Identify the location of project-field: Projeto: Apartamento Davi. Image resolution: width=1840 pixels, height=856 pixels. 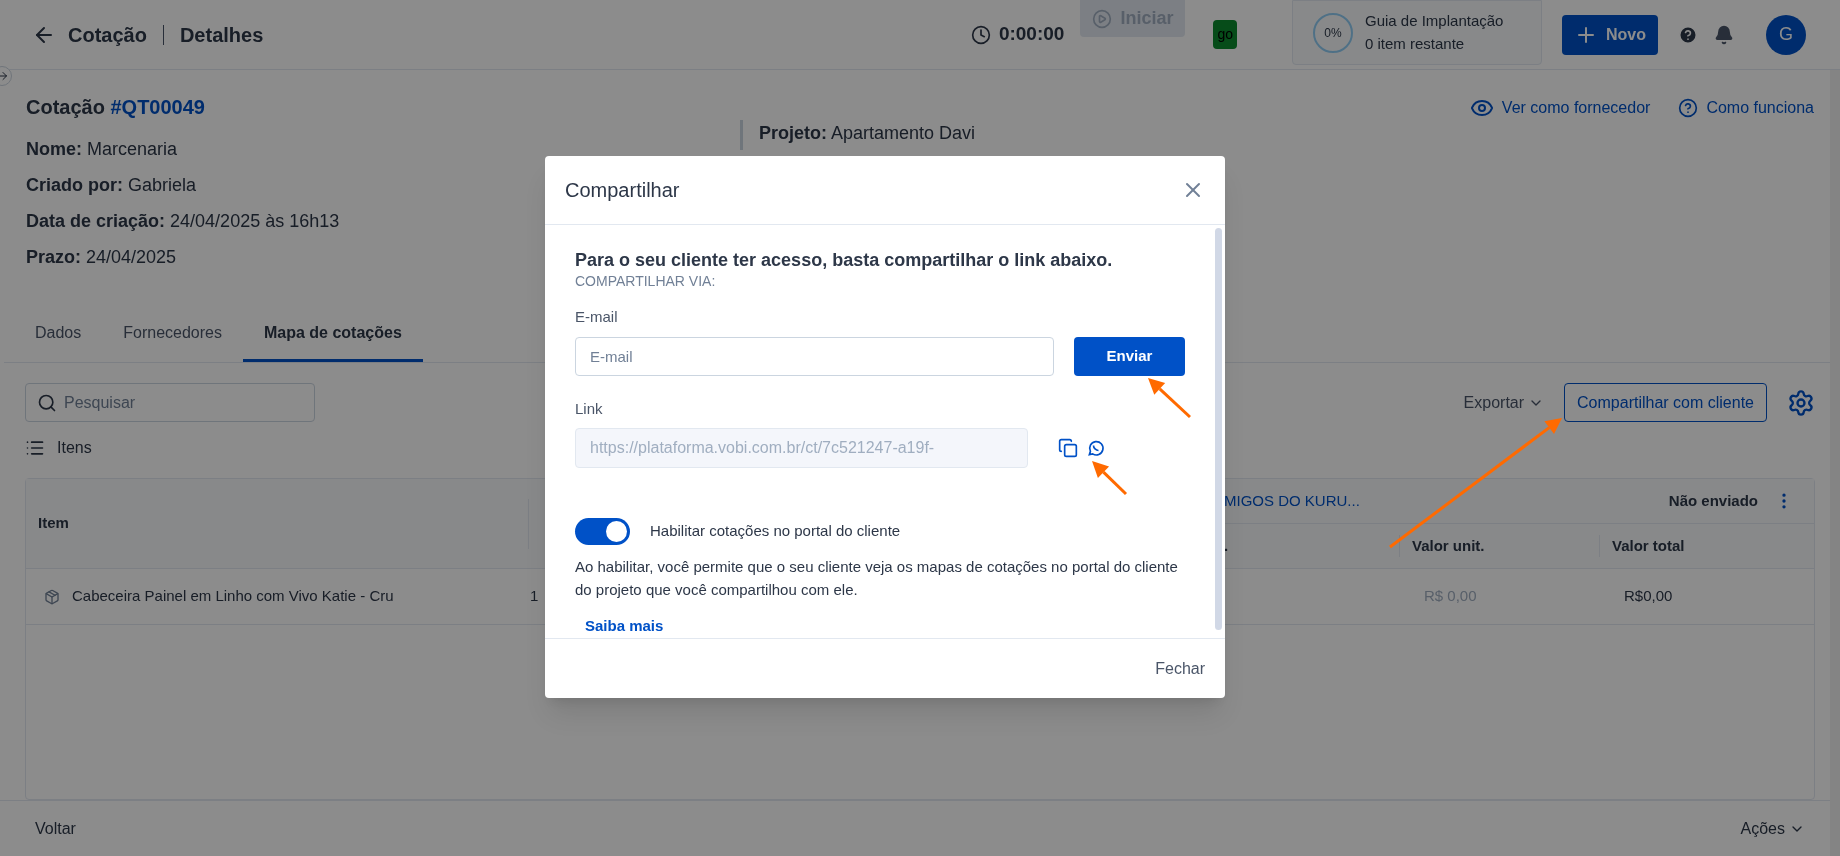
(867, 133).